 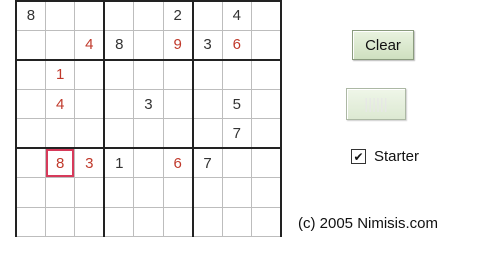 I want to click on grid-row: 1, so click(x=148, y=74).